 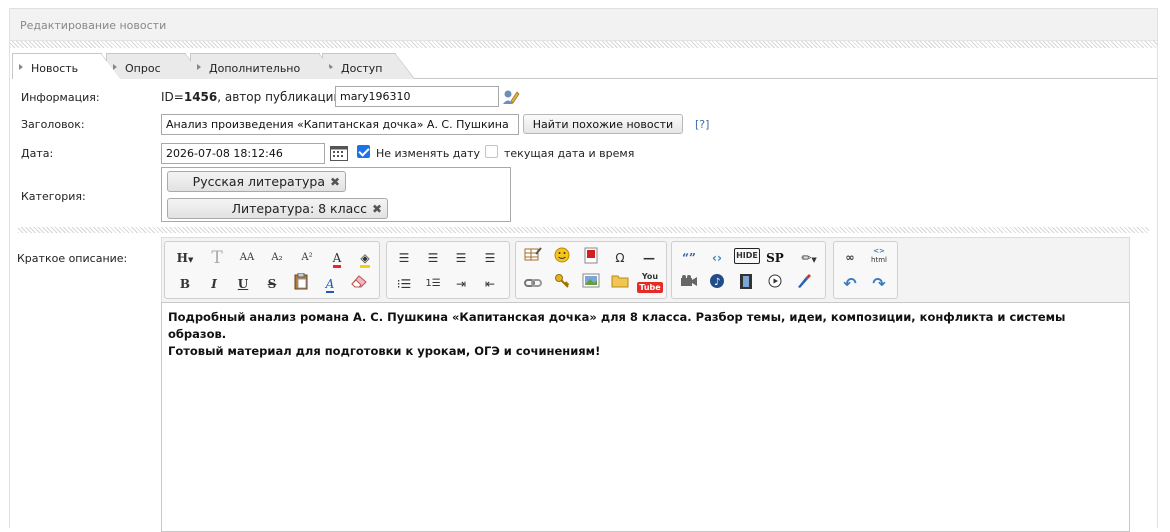 What do you see at coordinates (511, 97) in the screenshot?
I see `pencil-user-icon` at bounding box center [511, 97].